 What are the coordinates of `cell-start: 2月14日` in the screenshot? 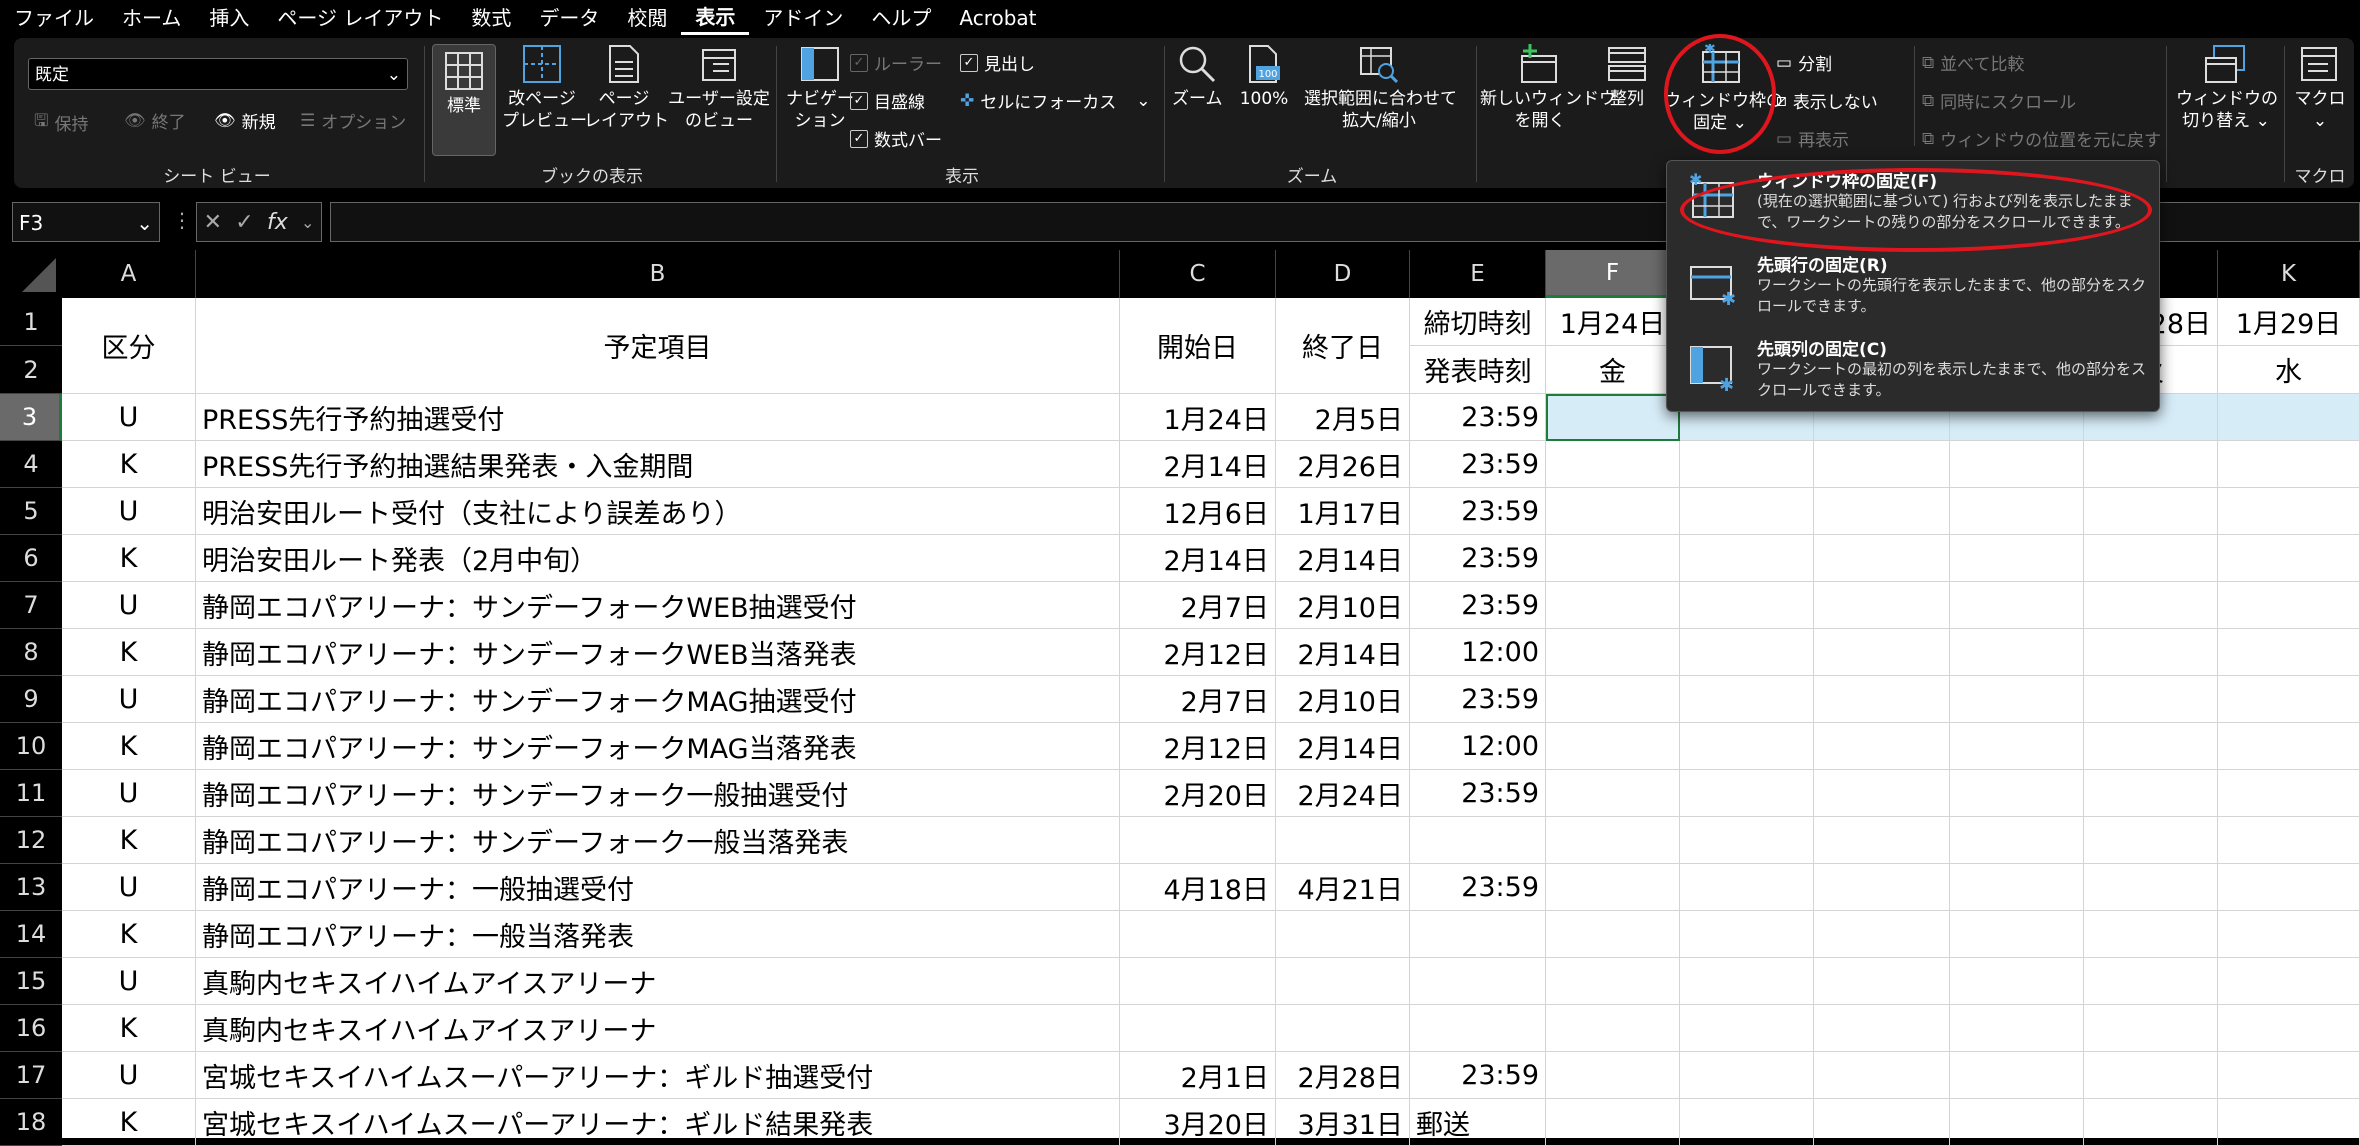 It's located at (1198, 558).